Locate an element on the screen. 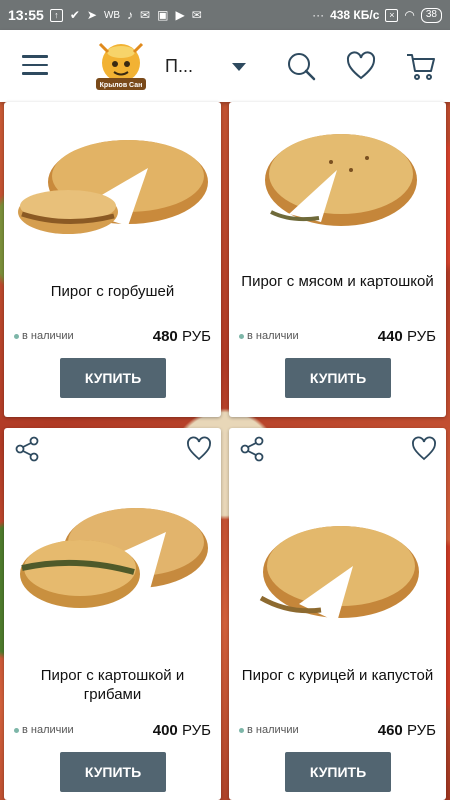  product-name: Пирог с картошкой и грибами is located at coordinates (112, 685).